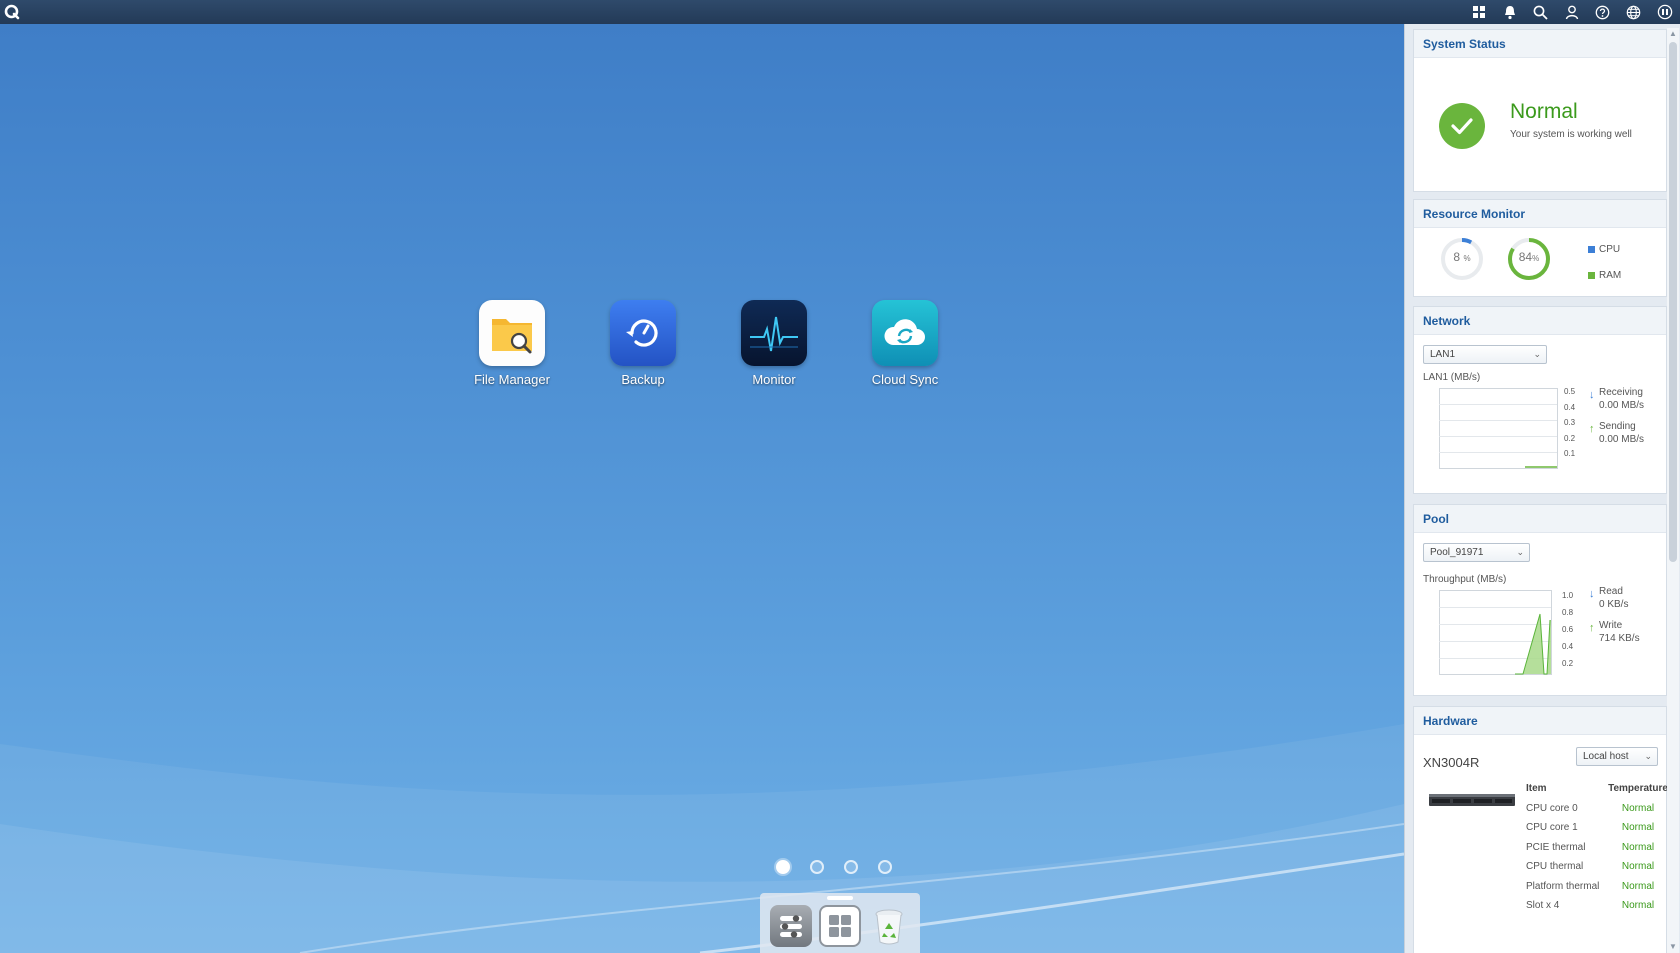 The height and width of the screenshot is (953, 1680). What do you see at coordinates (839, 926) in the screenshot?
I see `app-center-icon` at bounding box center [839, 926].